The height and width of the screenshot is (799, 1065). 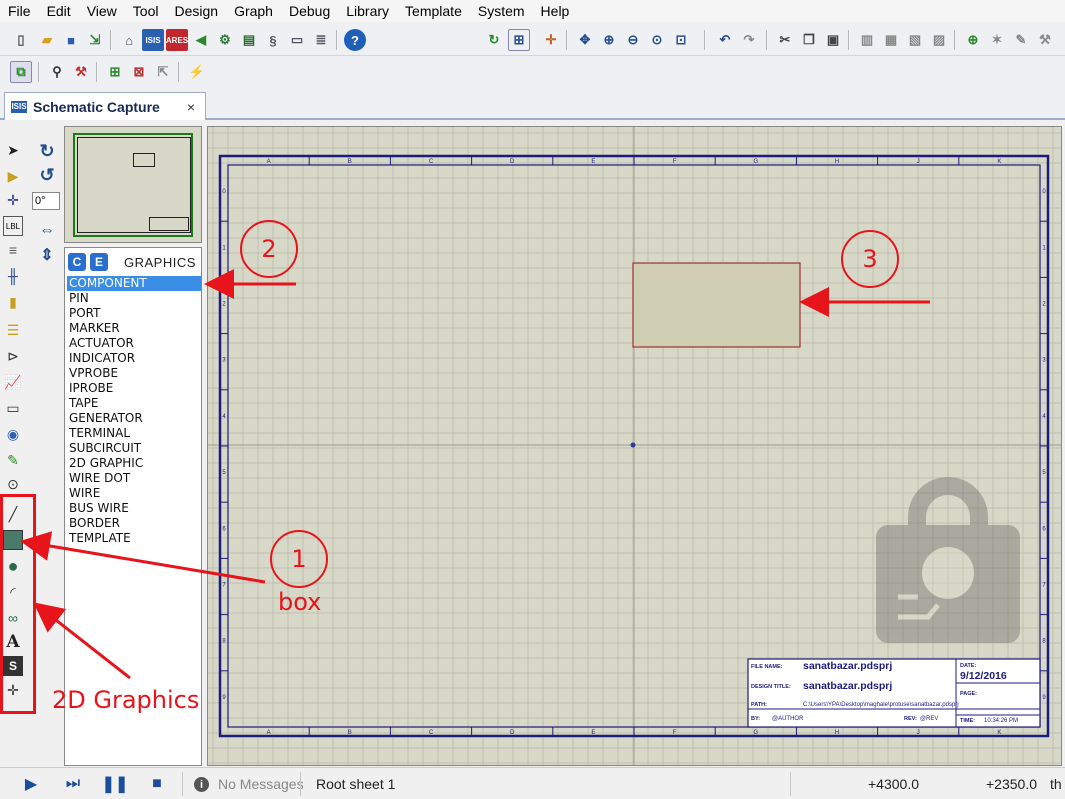 I want to click on object-list-item: BORDER, so click(x=134, y=523).